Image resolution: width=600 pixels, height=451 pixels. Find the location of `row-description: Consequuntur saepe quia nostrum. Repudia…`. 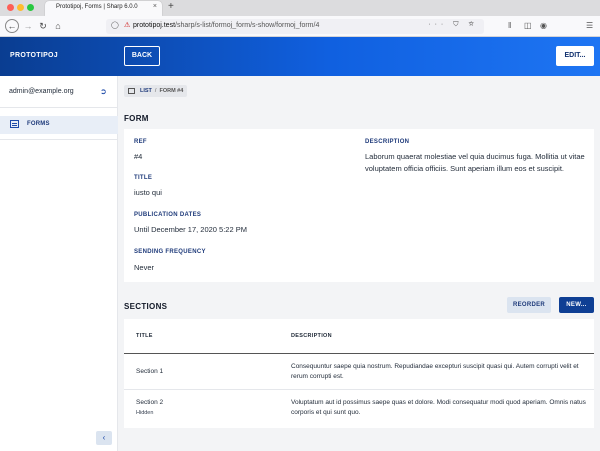

row-description: Consequuntur saepe quia nostrum. Repudia… is located at coordinates (435, 371).